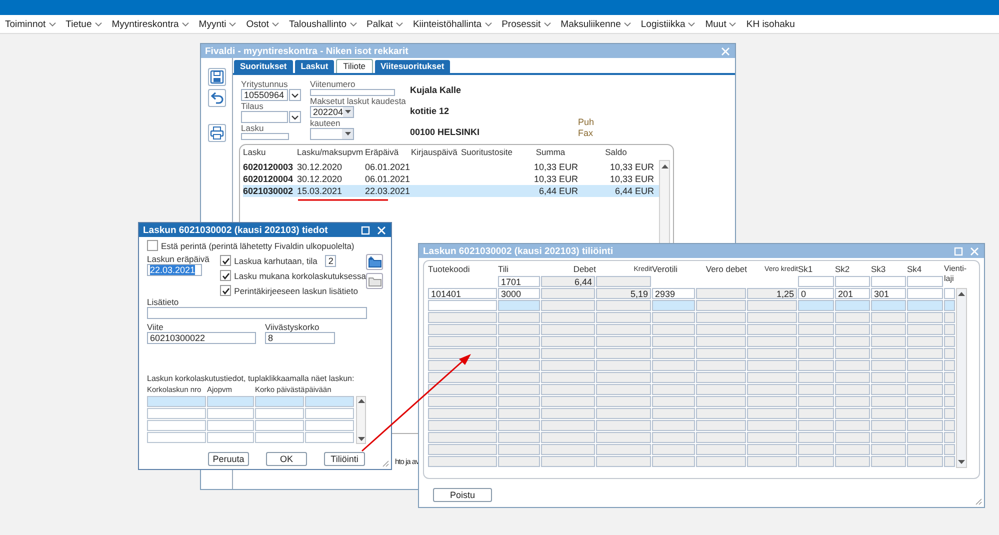  I want to click on grid-cell: 5,19, so click(623, 293).